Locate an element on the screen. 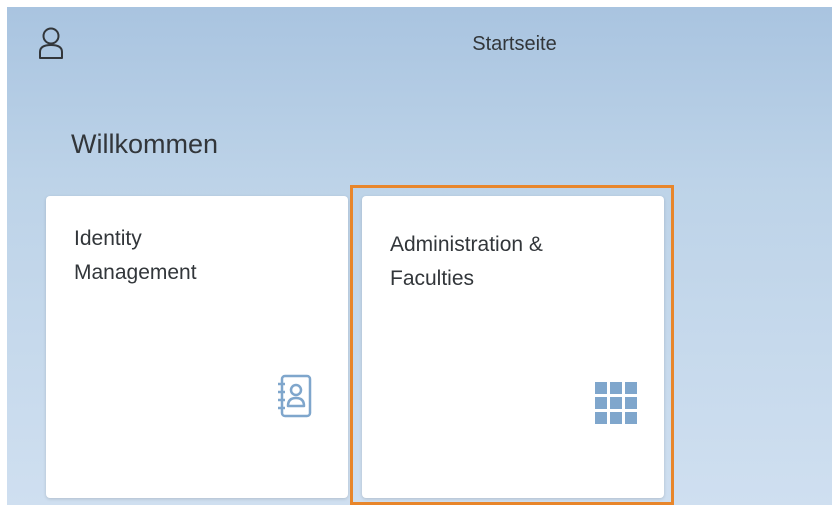 This screenshot has height=505, width=832. group-title-welcome: Willkommen is located at coordinates (145, 144).